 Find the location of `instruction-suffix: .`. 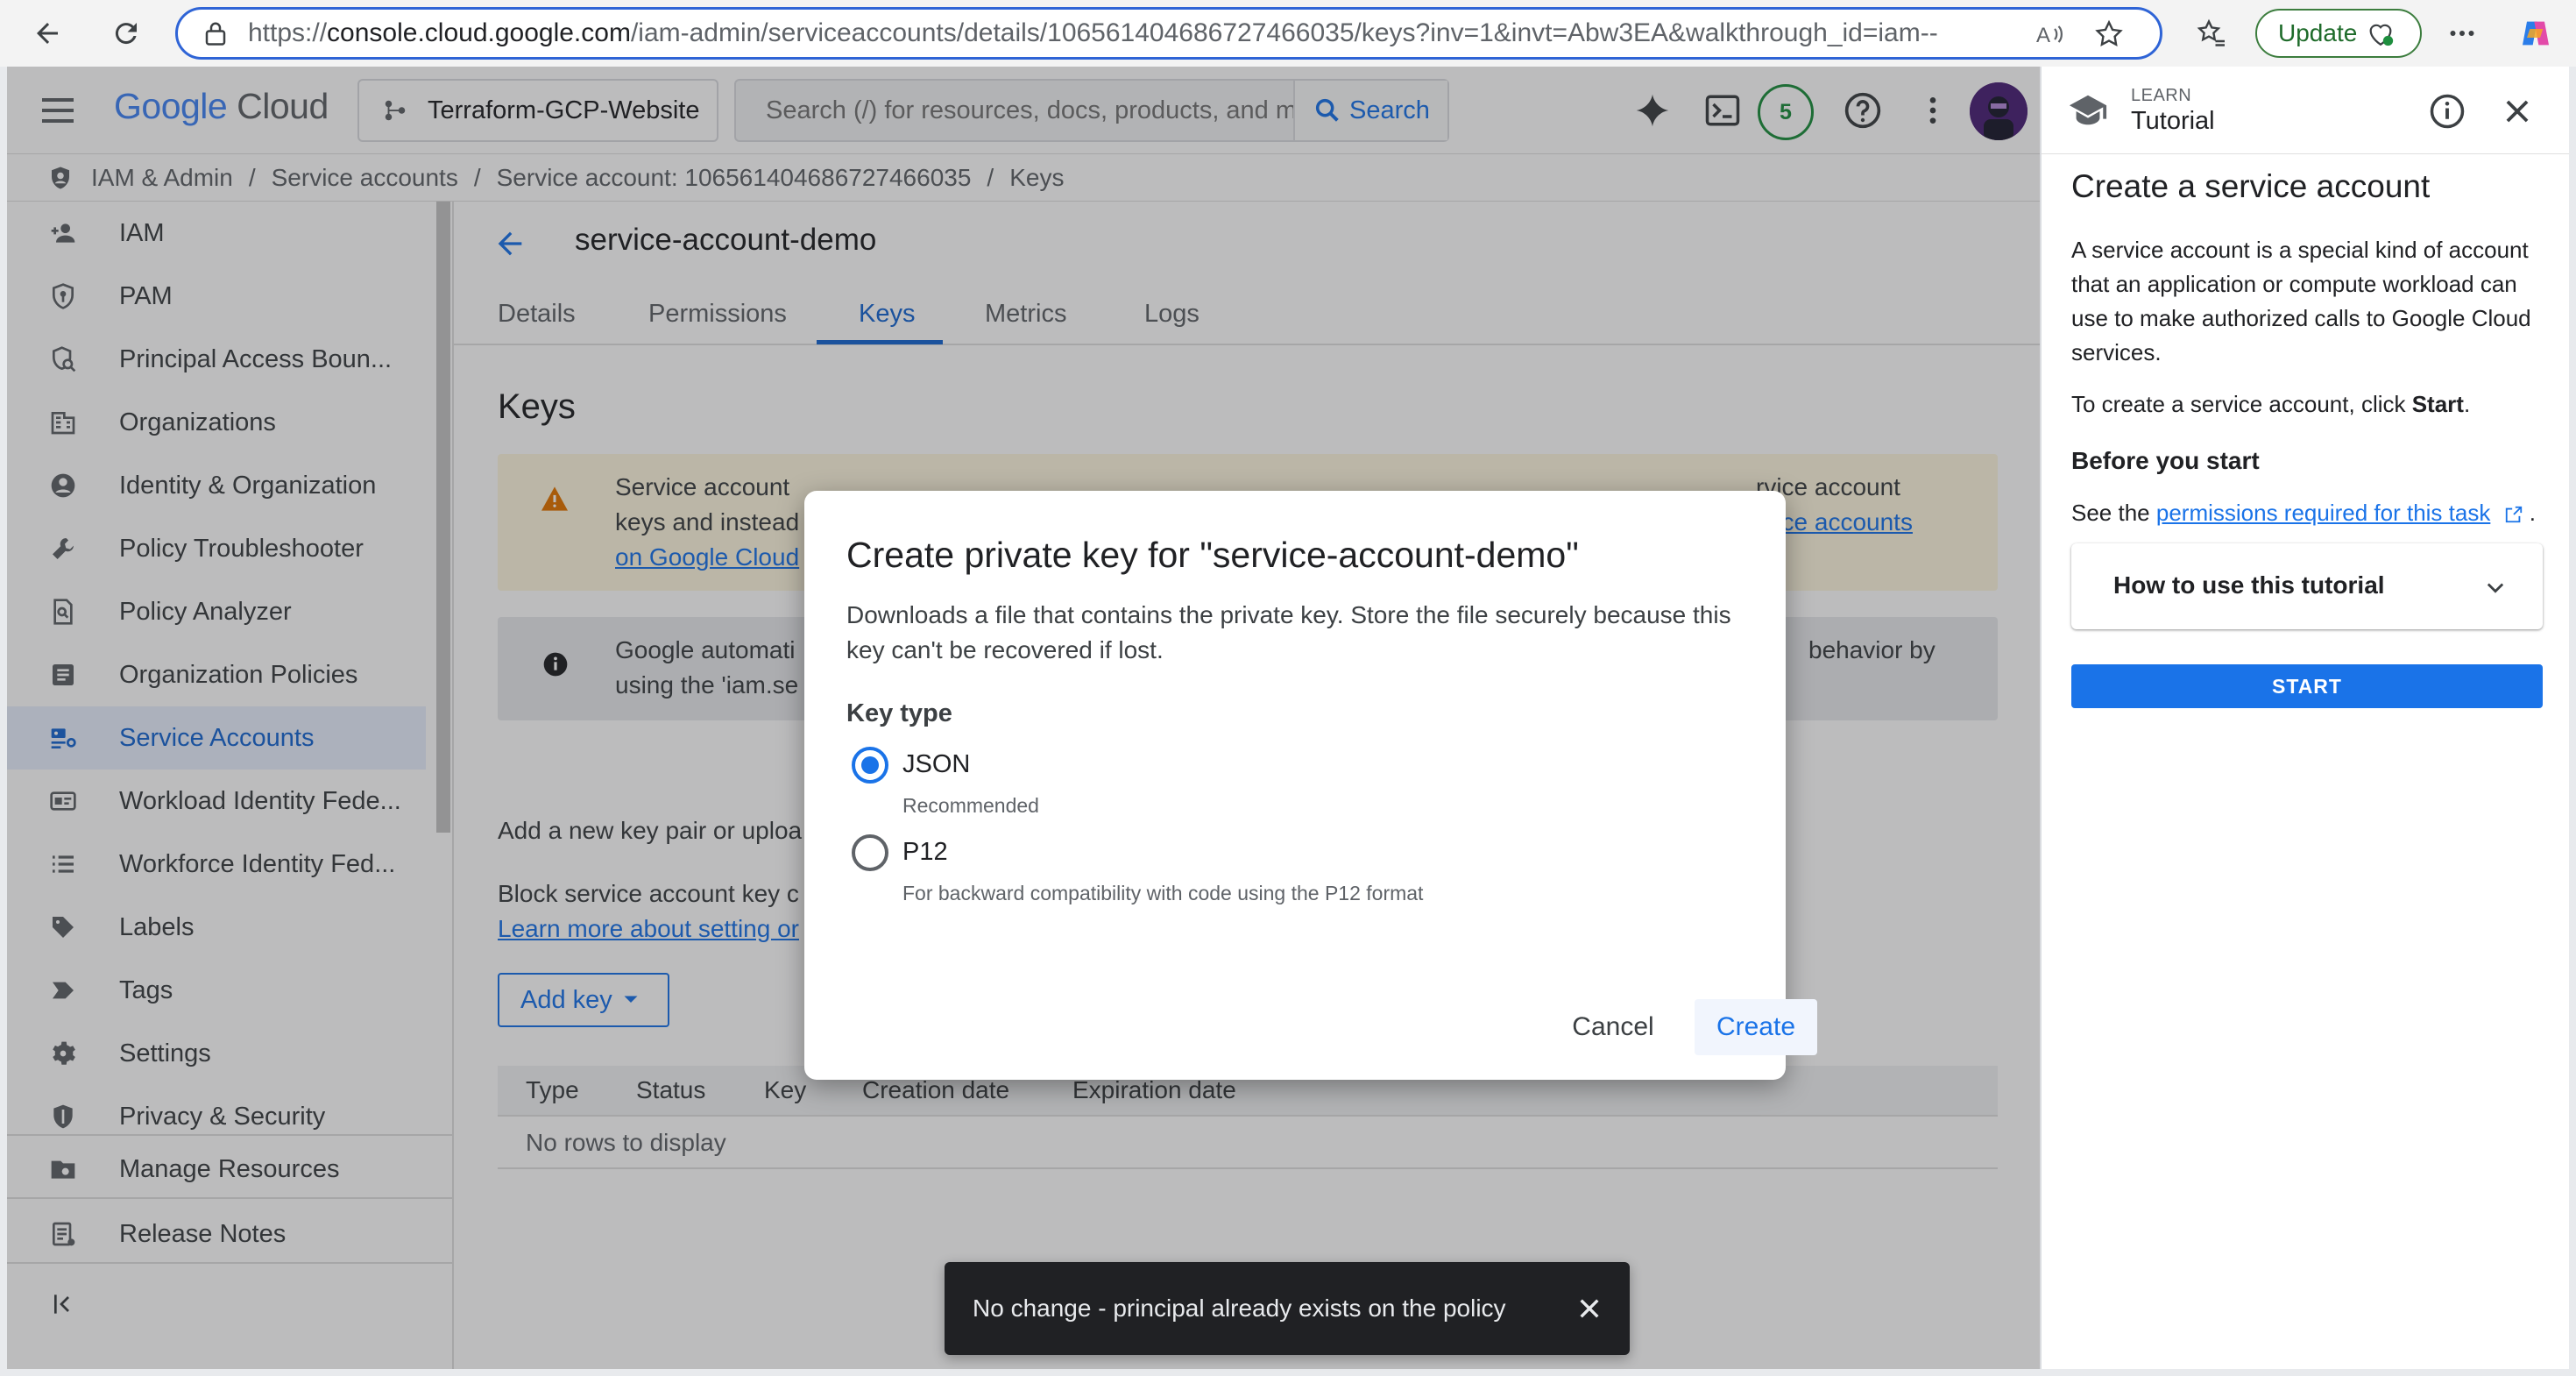

instruction-suffix: . is located at coordinates (2467, 404).